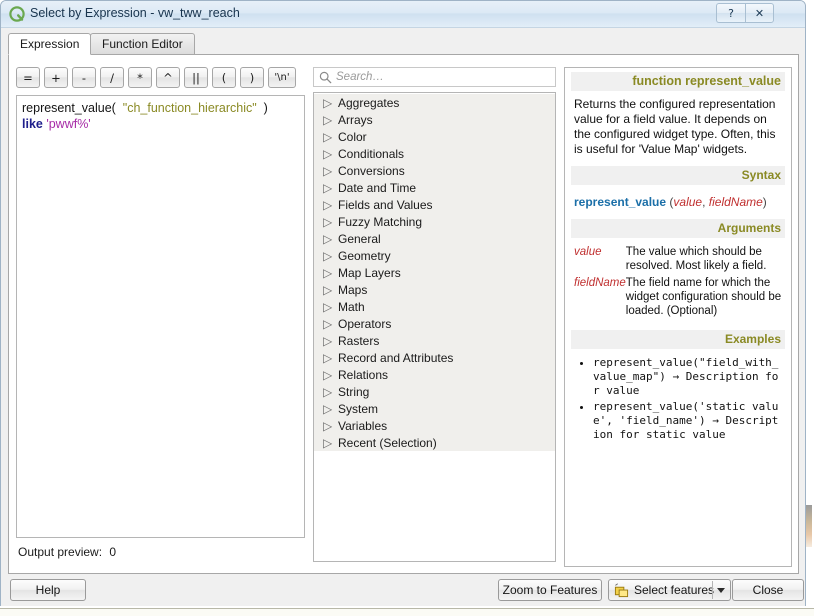 The image size is (814, 616). I want to click on tree-item-label: Fields and Values, so click(385, 204).